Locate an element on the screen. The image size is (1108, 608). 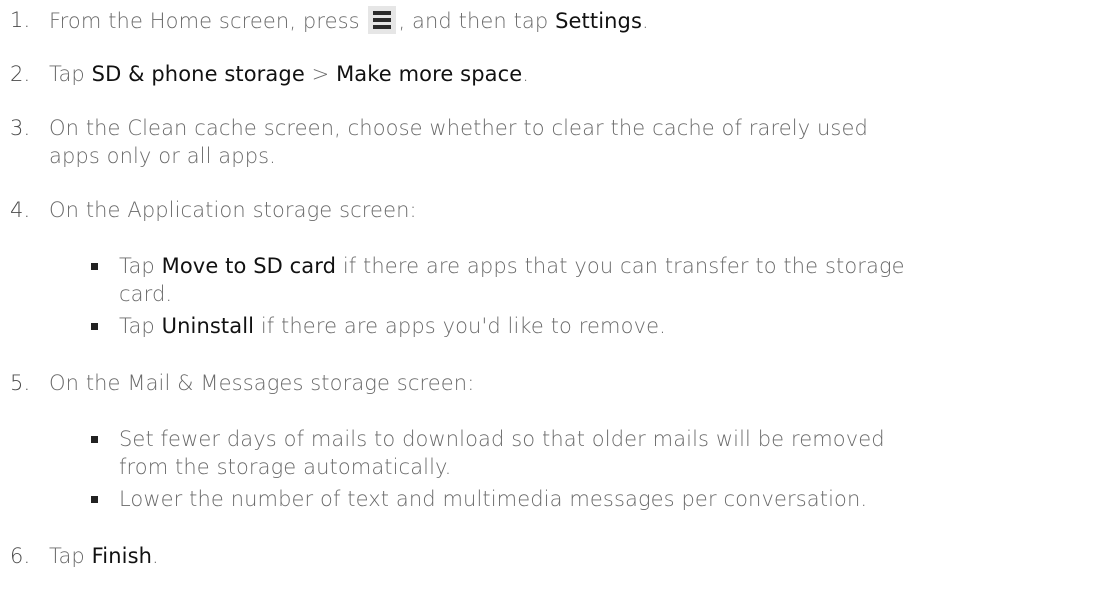
step-number: 1. is located at coordinates (20, 20).